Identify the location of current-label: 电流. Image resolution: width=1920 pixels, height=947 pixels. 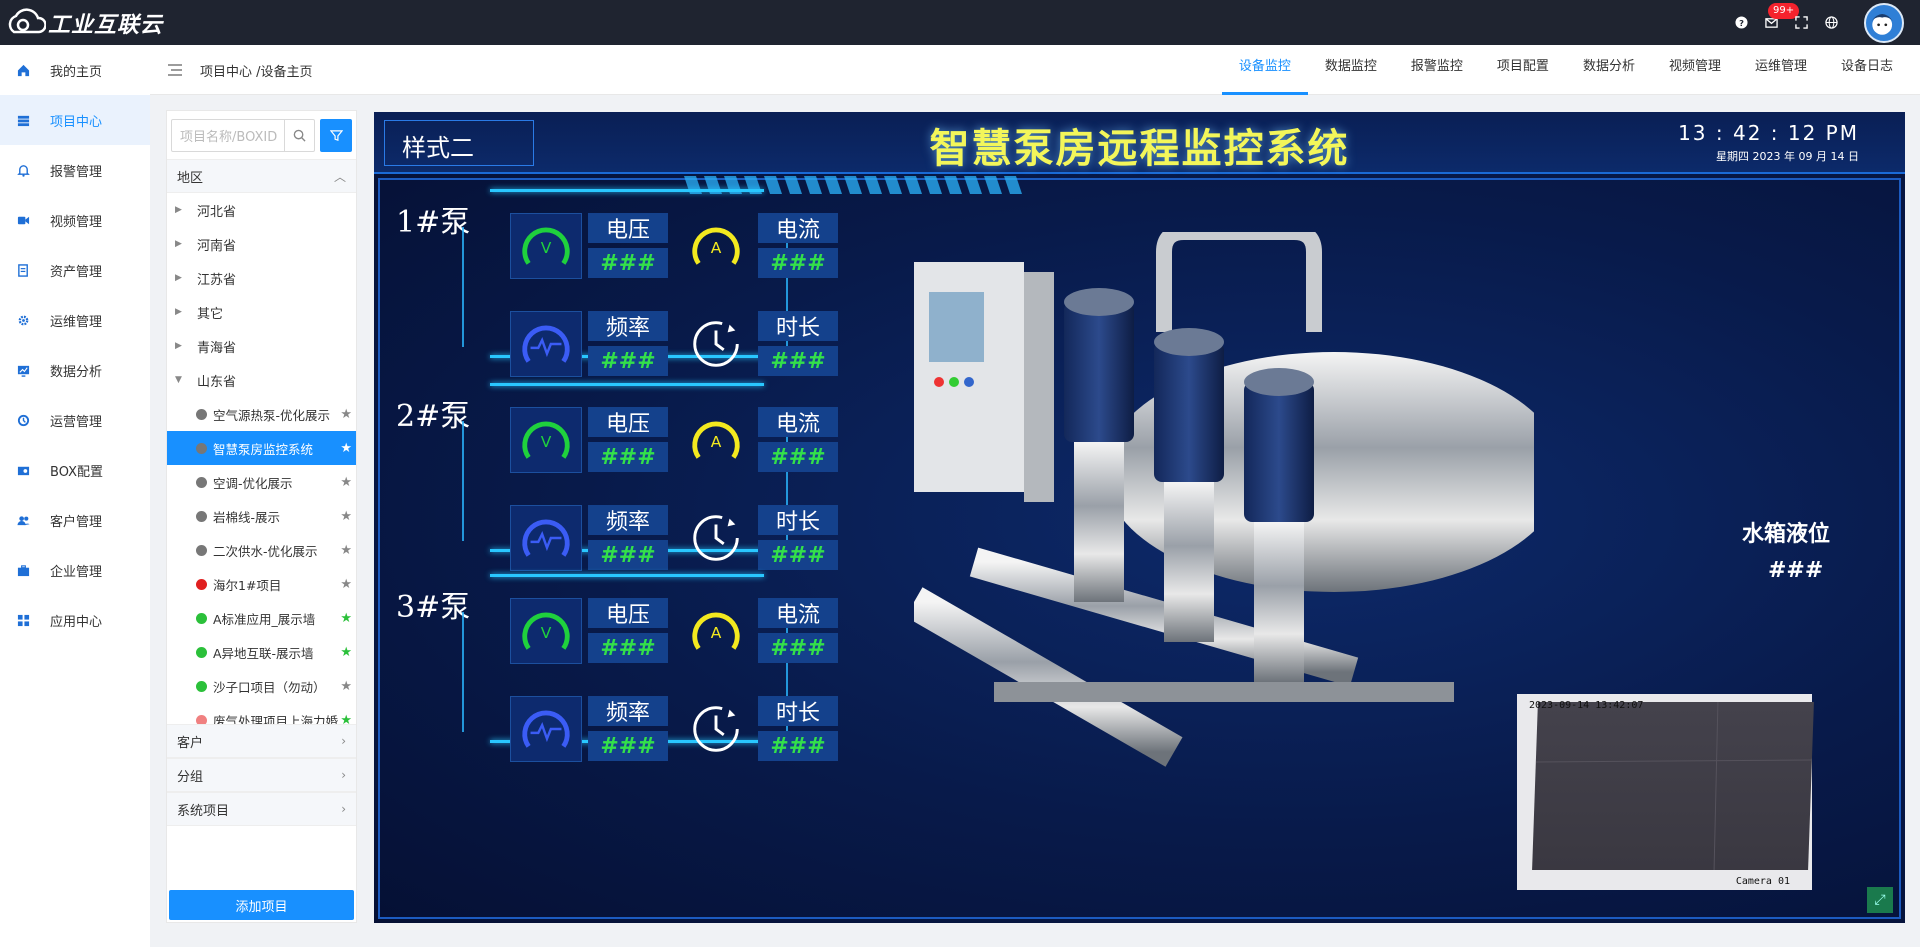
(798, 422).